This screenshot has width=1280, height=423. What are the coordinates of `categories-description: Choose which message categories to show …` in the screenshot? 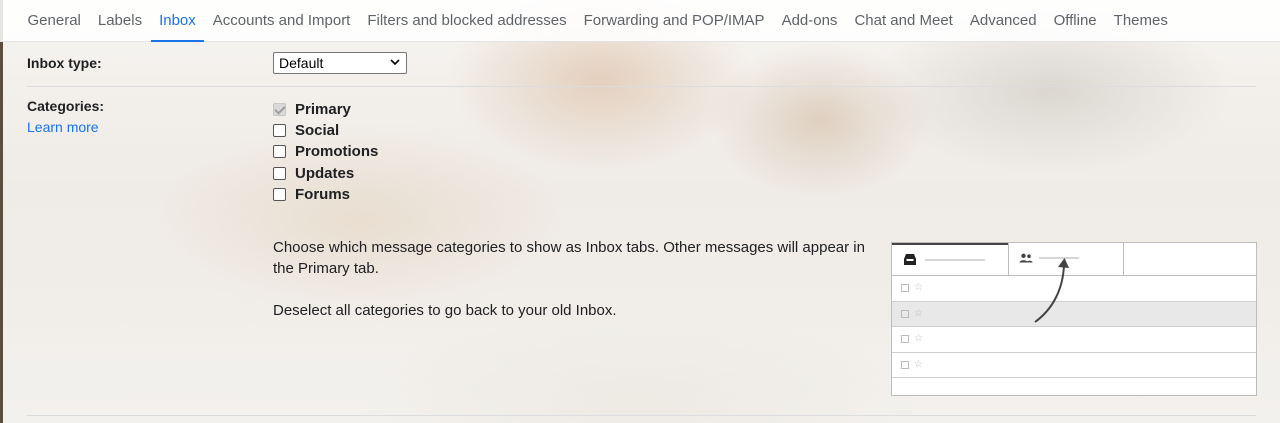 It's located at (569, 258).